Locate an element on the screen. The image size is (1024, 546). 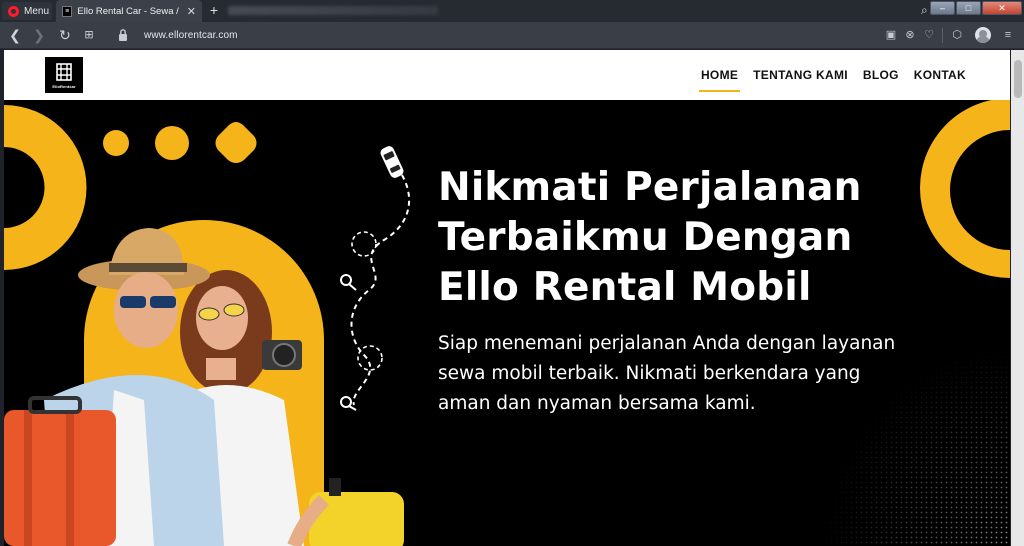
opera-logo-icon is located at coordinates (13, 11).